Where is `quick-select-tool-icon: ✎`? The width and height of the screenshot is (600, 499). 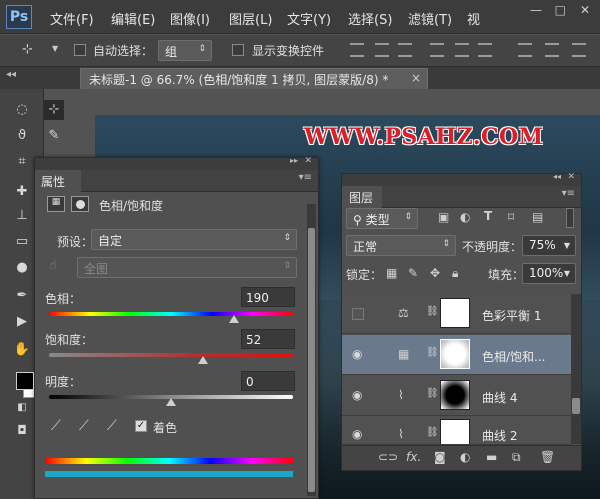 quick-select-tool-icon: ✎ is located at coordinates (54, 136).